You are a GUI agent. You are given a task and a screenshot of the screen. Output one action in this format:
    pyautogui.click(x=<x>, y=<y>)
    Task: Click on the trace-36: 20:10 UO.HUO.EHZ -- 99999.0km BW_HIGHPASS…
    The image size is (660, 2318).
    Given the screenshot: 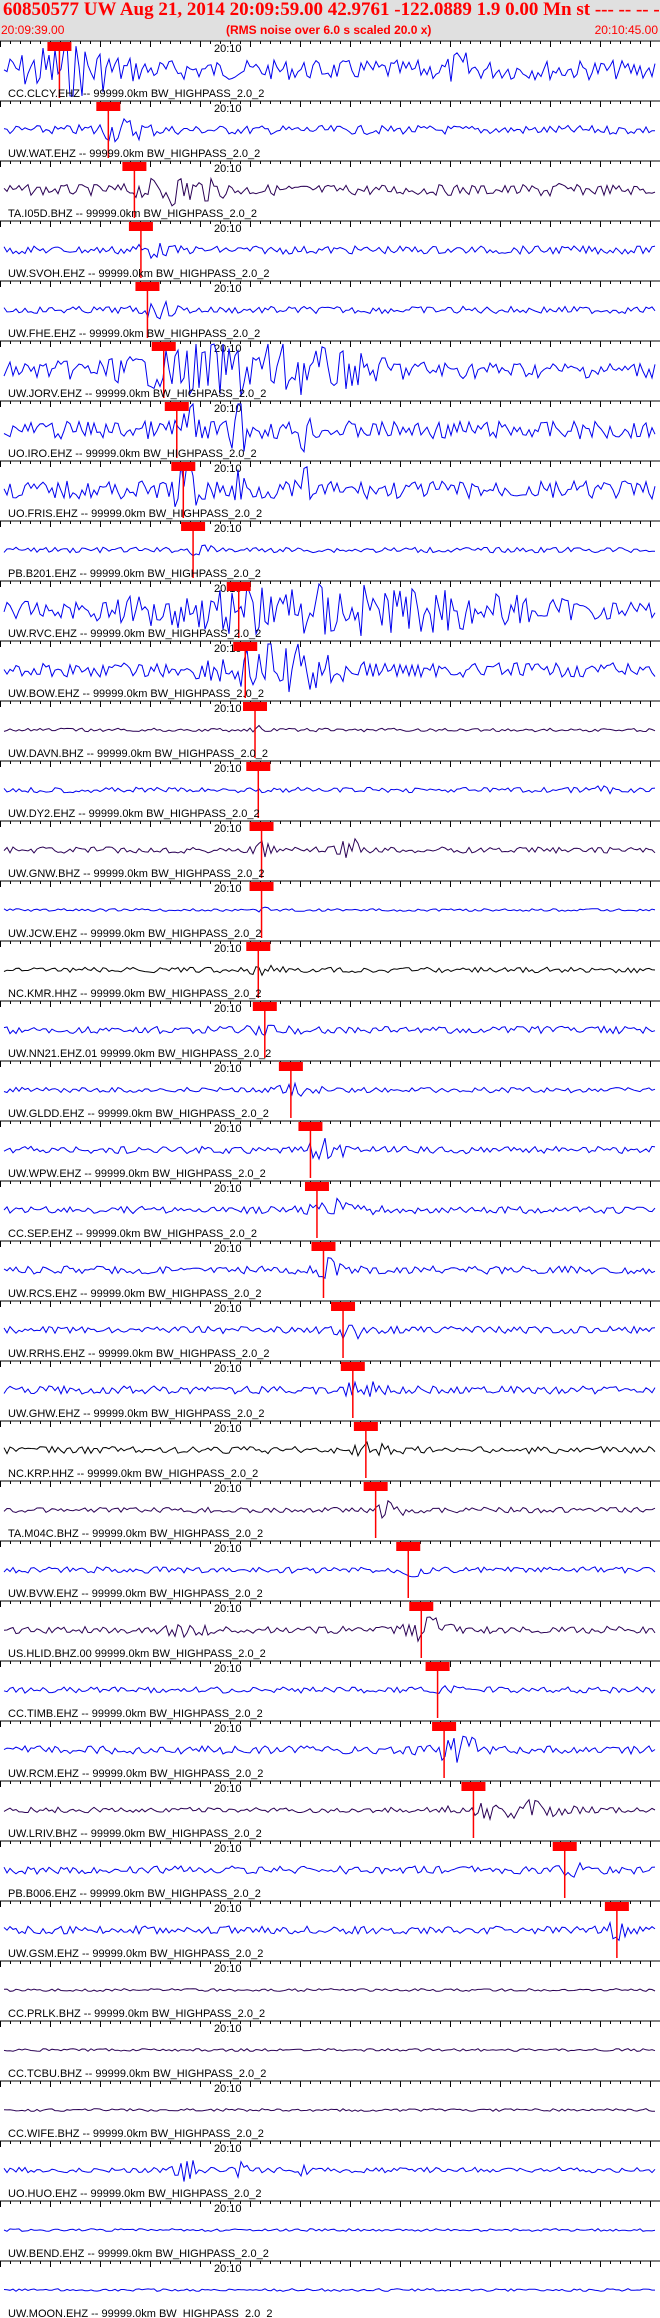 What is the action you would take?
    pyautogui.click(x=330, y=2170)
    